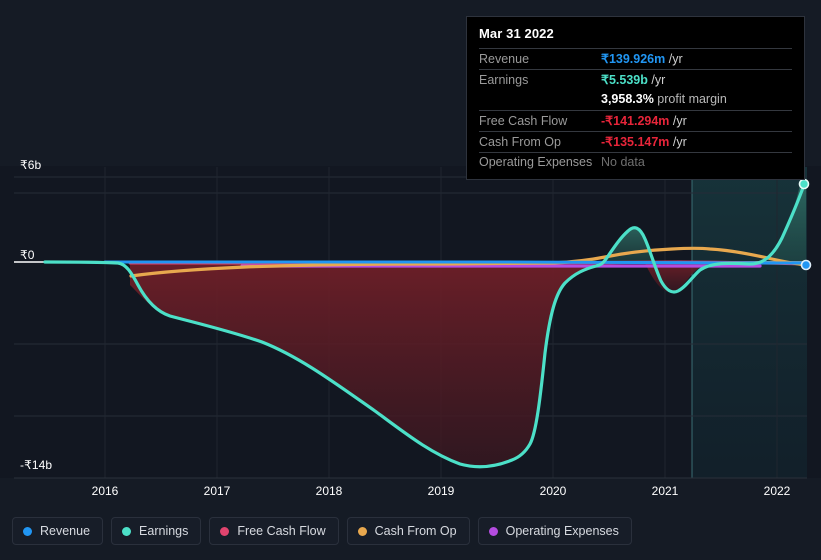 This screenshot has height=560, width=821. What do you see at coordinates (27, 531) in the screenshot?
I see `revenue-color-dot-icon` at bounding box center [27, 531].